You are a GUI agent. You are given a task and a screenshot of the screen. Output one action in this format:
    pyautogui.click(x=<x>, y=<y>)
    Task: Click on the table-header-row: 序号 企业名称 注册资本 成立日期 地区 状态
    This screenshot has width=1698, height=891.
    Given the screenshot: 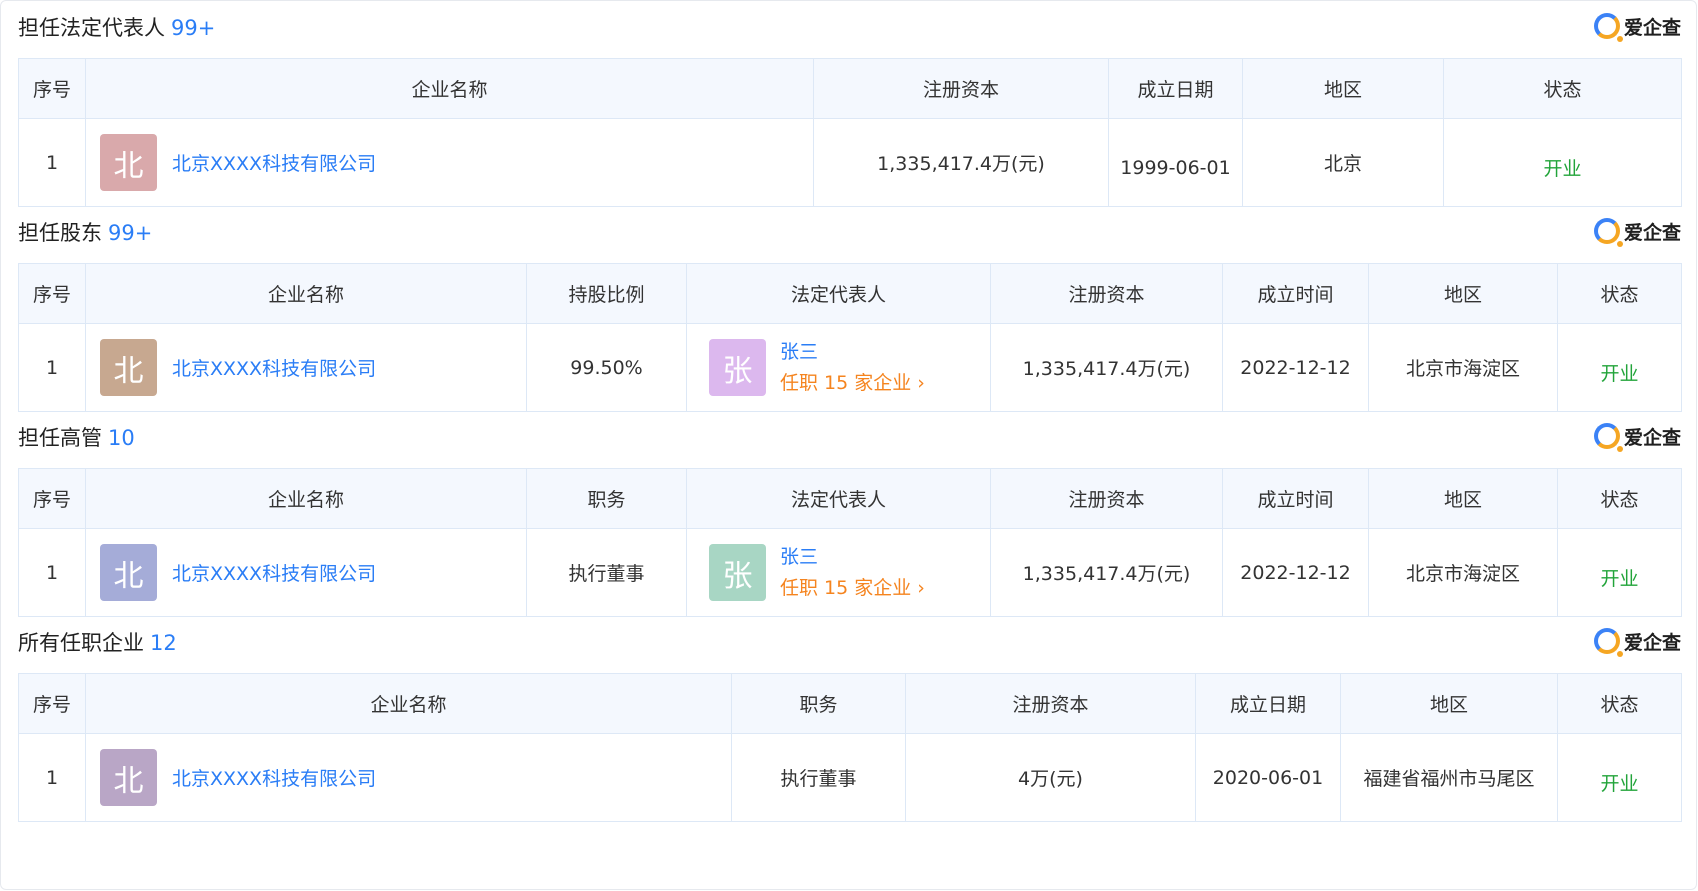 What is the action you would take?
    pyautogui.click(x=850, y=88)
    